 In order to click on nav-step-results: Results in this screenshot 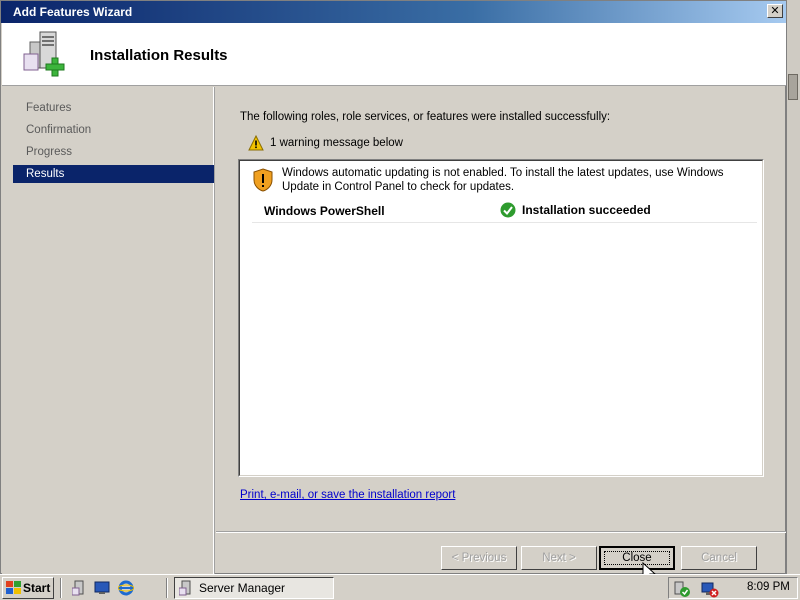, I will do `click(114, 174)`.